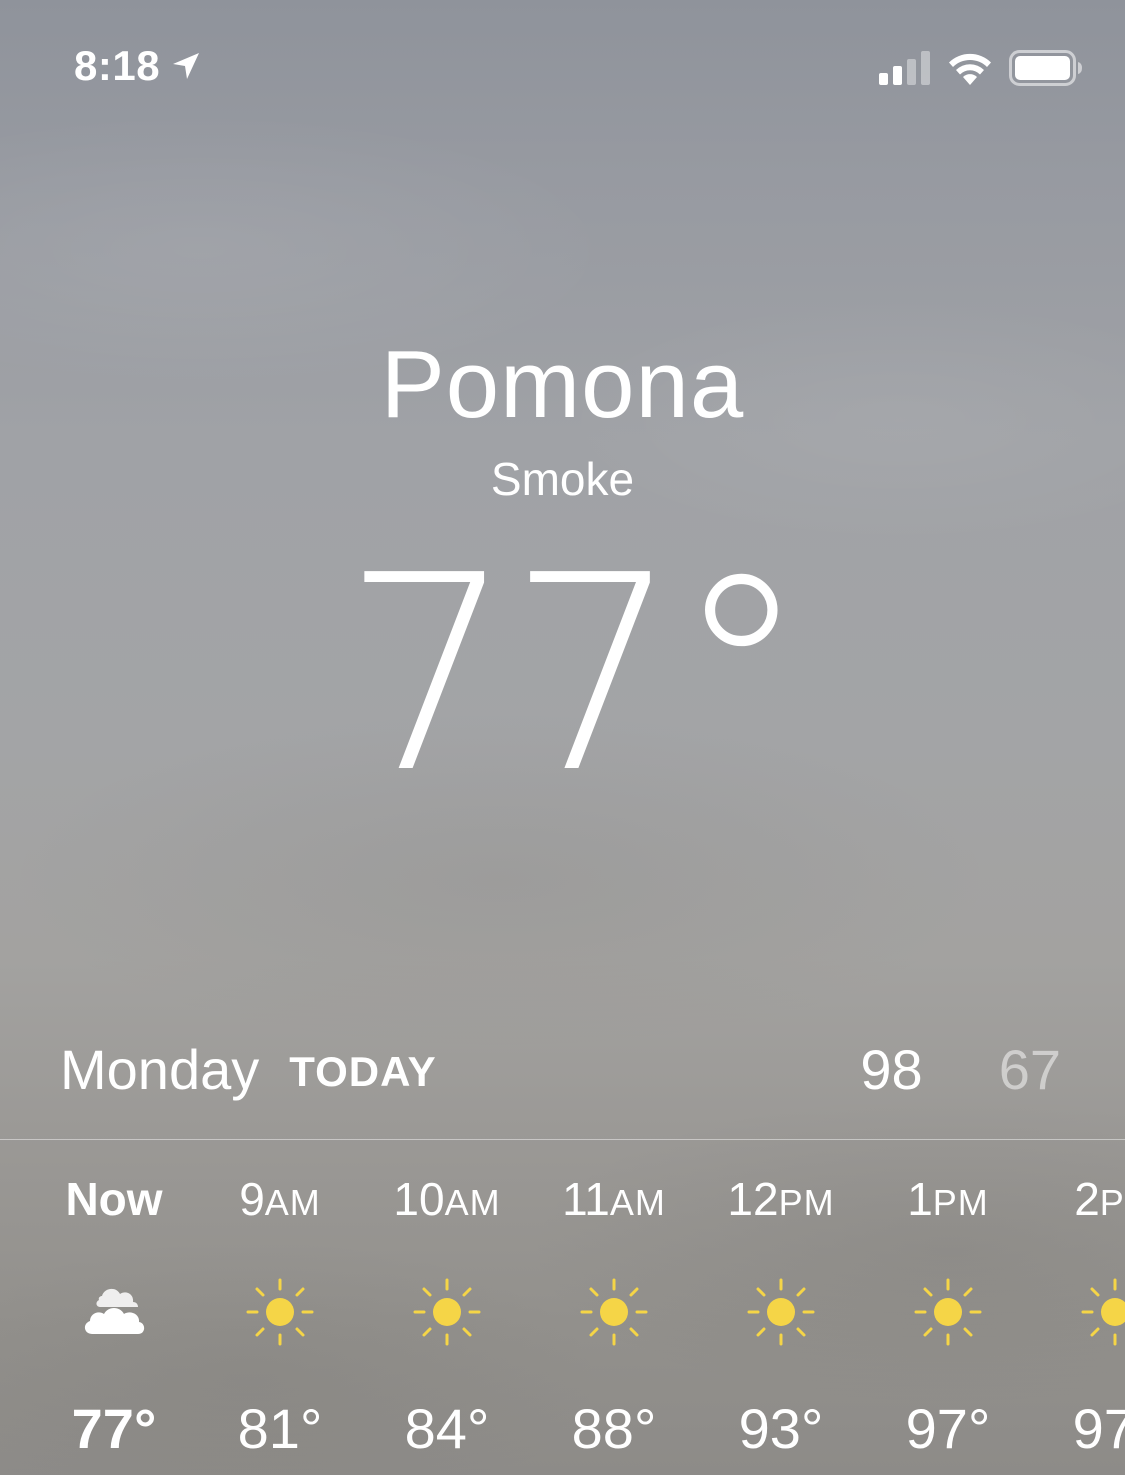 This screenshot has width=1125, height=1475. What do you see at coordinates (117, 65) in the screenshot?
I see `clock-time: 8:18` at bounding box center [117, 65].